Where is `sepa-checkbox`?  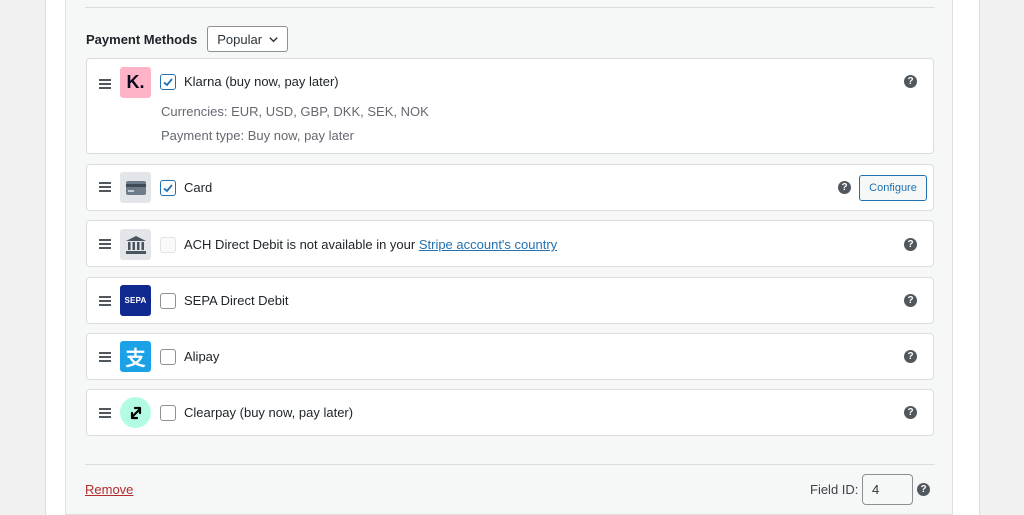
sepa-checkbox is located at coordinates (168, 301).